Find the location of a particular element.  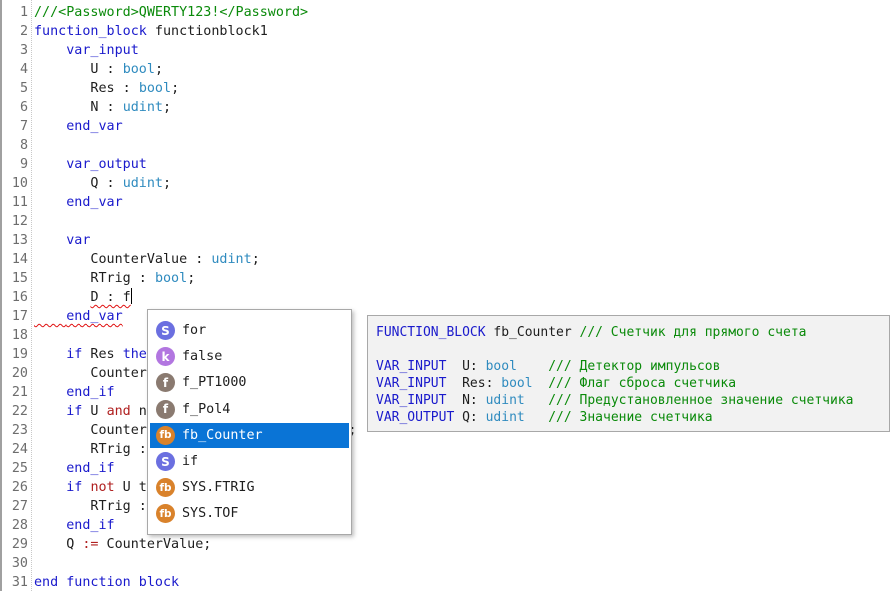

code-line: 15 RTrig : bool; is located at coordinates (447, 278).